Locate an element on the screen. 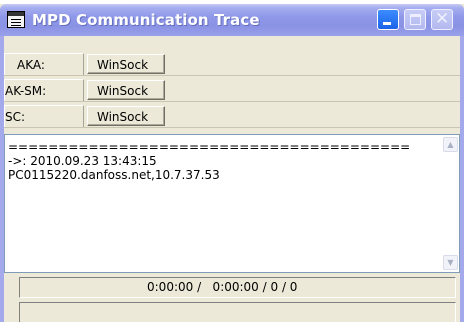  scroll-up-arrow-icon: ▲ is located at coordinates (450, 144).